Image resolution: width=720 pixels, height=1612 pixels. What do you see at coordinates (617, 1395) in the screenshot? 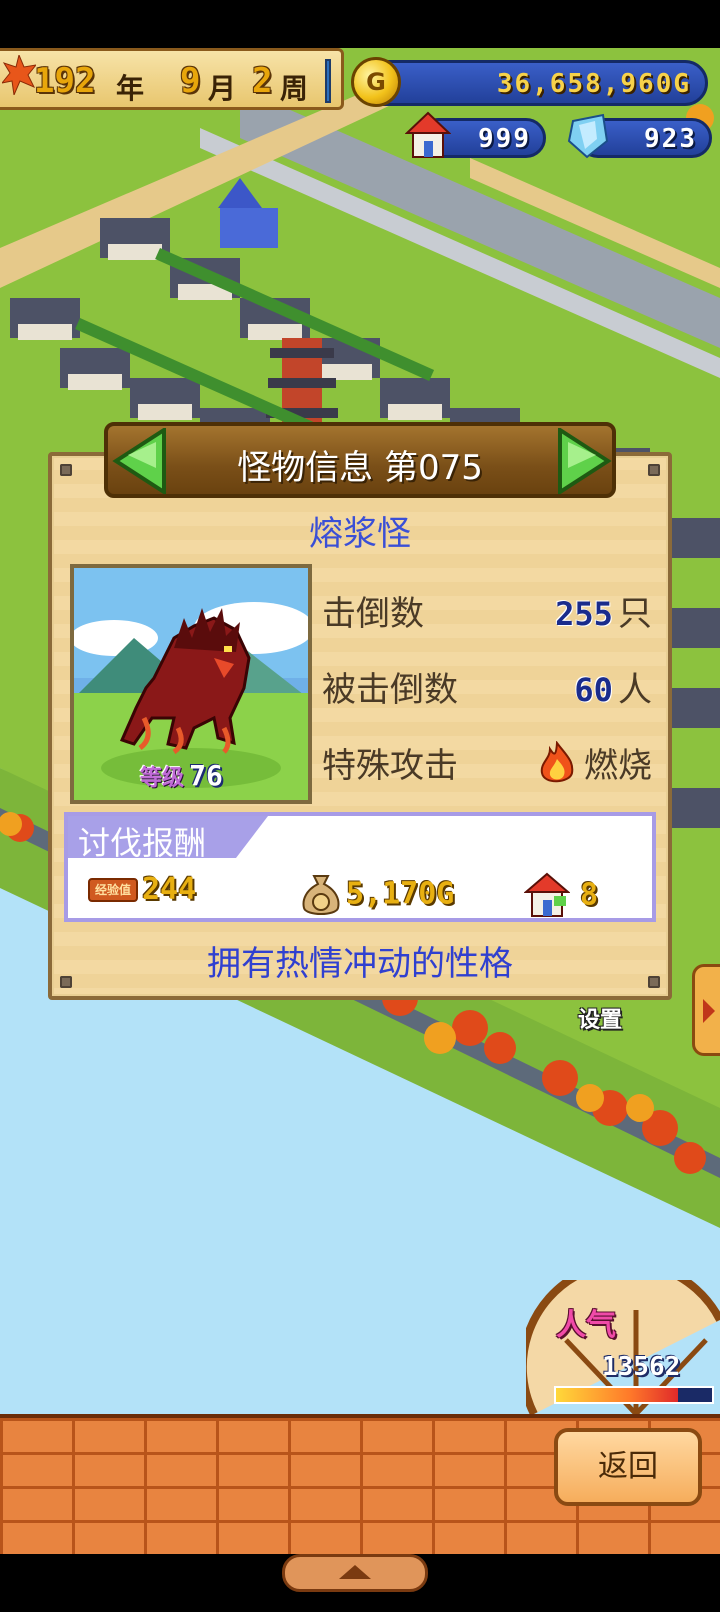
I see `popularity-bar-fill` at bounding box center [617, 1395].